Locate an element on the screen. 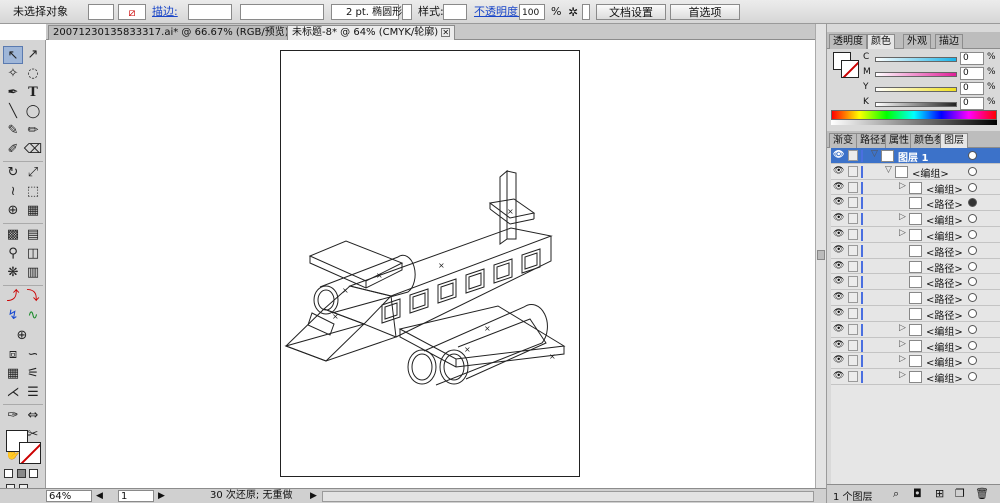  opacity-label-link: 不透明度: is located at coordinates (498, 12).